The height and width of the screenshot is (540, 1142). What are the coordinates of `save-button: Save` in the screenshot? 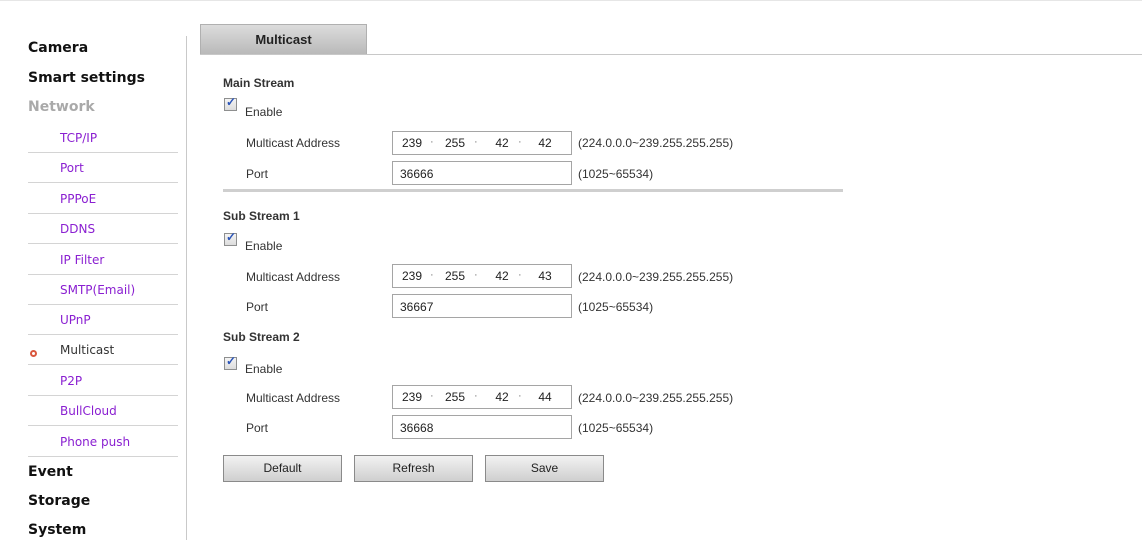 It's located at (544, 468).